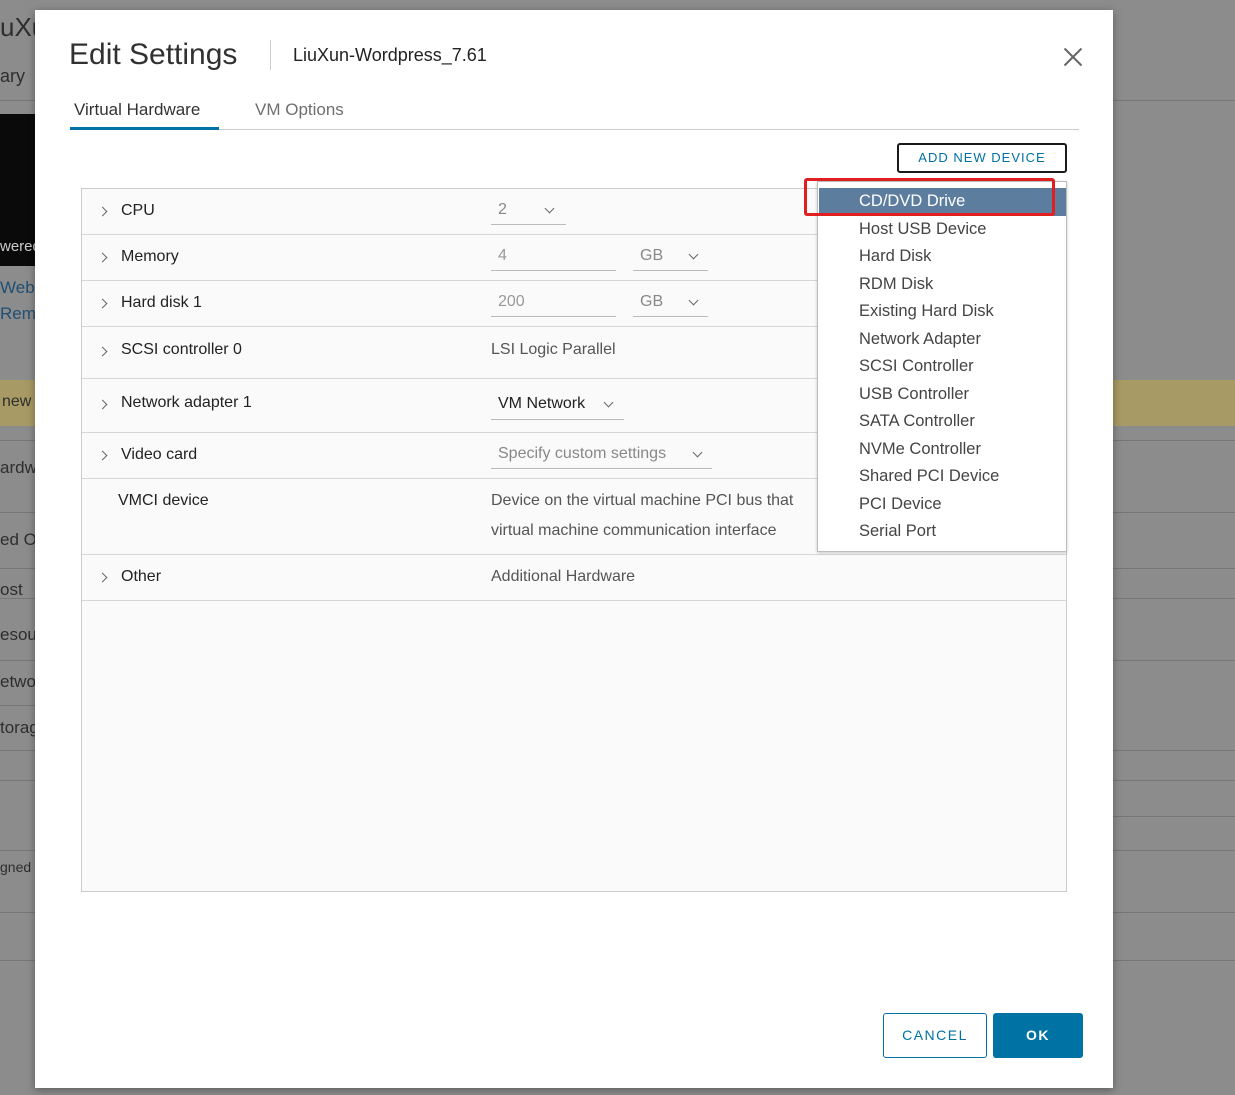  I want to click on vm-name: LiuXun-Wordpress_7.61, so click(390, 55).